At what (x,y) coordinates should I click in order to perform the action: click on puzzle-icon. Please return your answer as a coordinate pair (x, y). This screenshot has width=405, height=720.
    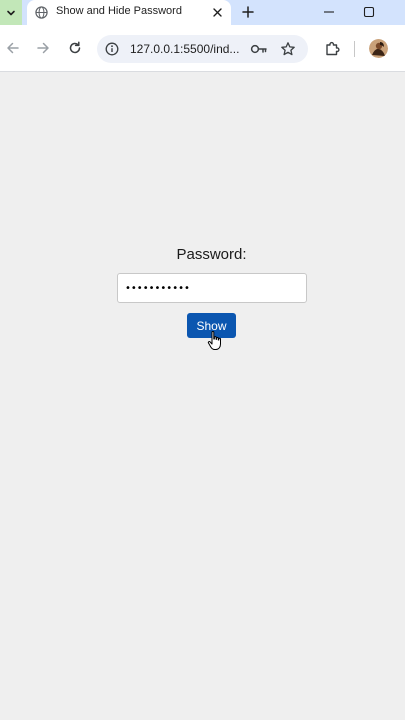
    Looking at the image, I should click on (332, 48).